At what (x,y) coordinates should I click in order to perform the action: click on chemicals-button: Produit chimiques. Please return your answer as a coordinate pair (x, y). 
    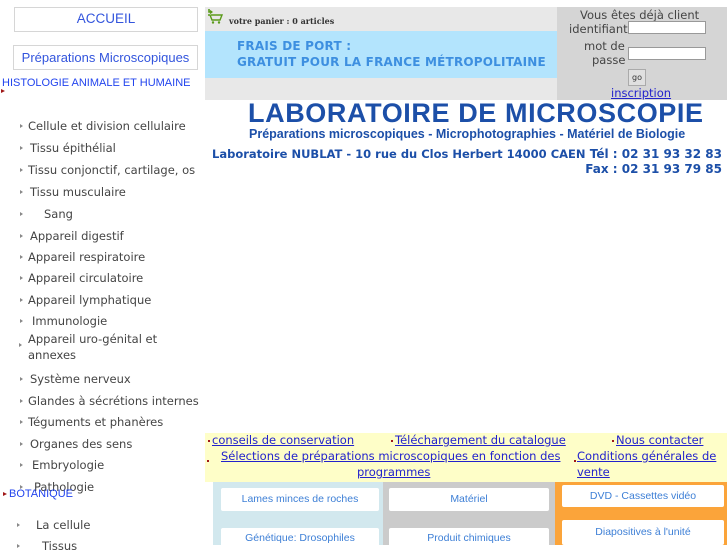
    Looking at the image, I should click on (469, 538).